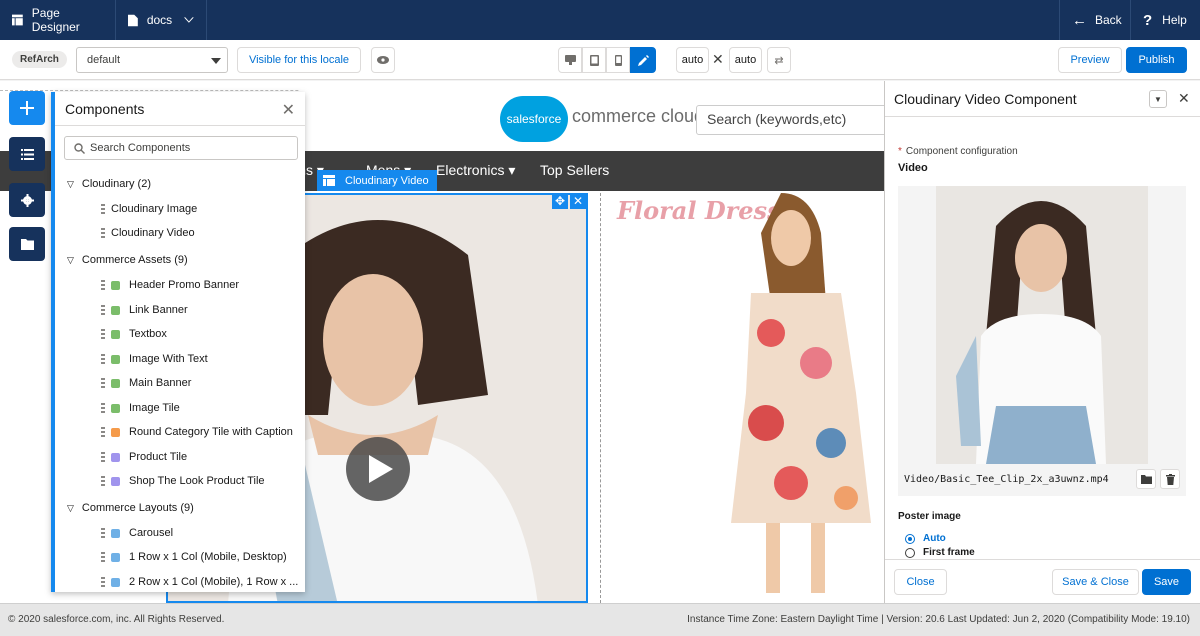  Describe the element at coordinates (600, 20) in the screenshot. I see `top-bar: Page Designer docs ← Back ? Help` at that location.